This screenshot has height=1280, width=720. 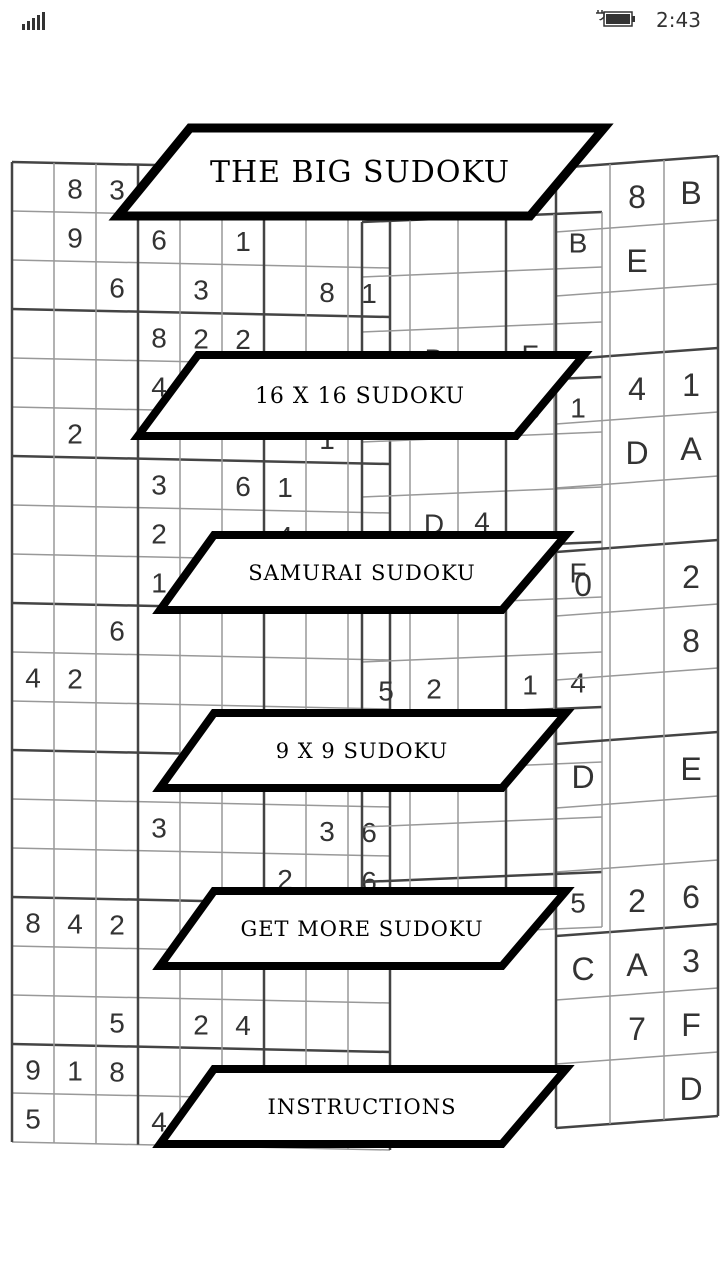 I want to click on get-more-sudoku-button: GET MORE SUDOKU, so click(x=363, y=929).